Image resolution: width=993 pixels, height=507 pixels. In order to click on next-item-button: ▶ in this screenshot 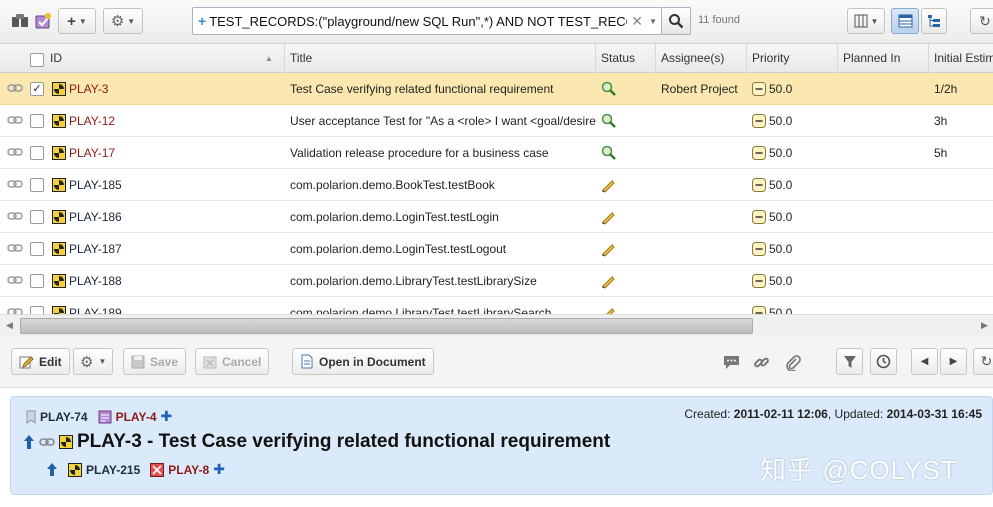, I will do `click(953, 361)`.